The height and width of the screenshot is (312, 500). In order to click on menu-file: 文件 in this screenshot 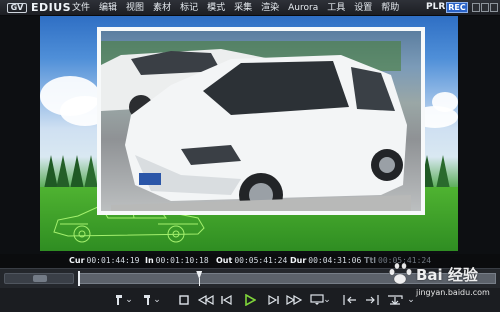, I will do `click(81, 8)`.